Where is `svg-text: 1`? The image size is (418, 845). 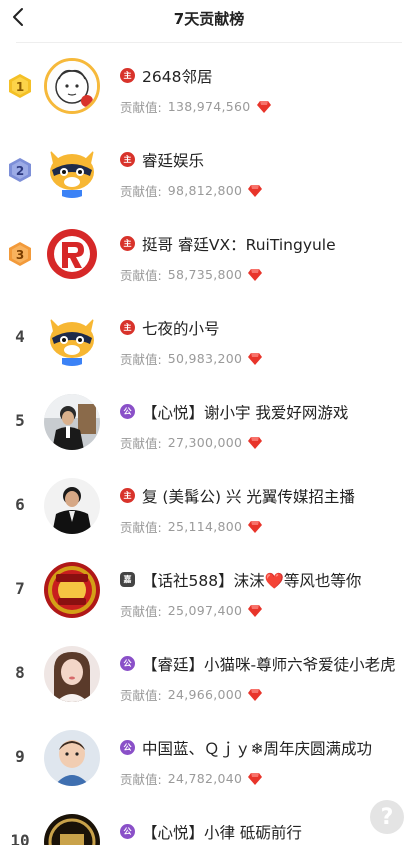 svg-text: 1 is located at coordinates (20, 87).